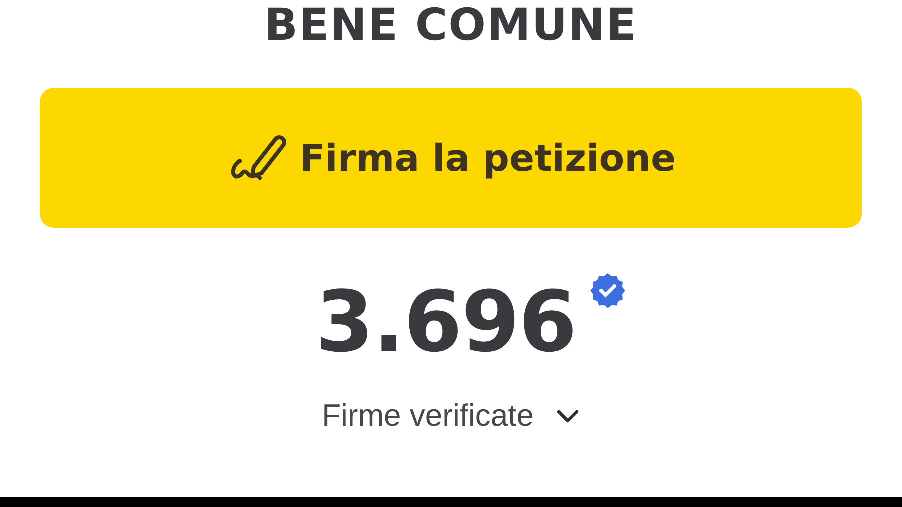 Image resolution: width=902 pixels, height=507 pixels. What do you see at coordinates (451, 416) in the screenshot?
I see `verified-signatures-toggle: Firme verificate` at bounding box center [451, 416].